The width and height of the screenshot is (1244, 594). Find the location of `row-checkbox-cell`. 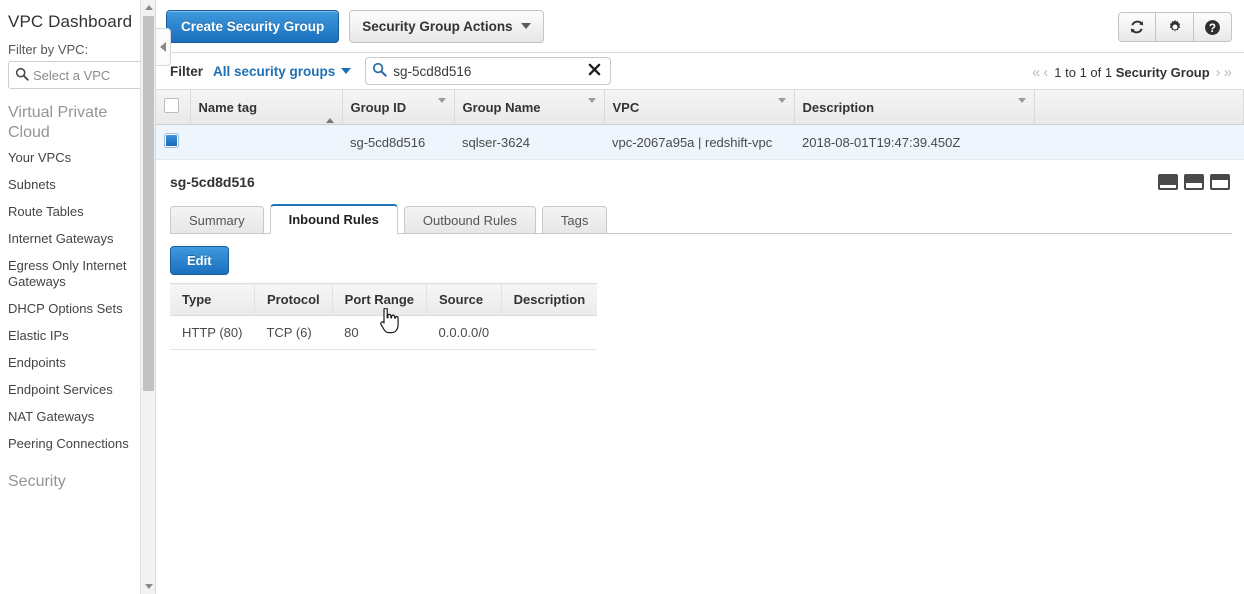

row-checkbox-cell is located at coordinates (173, 142).